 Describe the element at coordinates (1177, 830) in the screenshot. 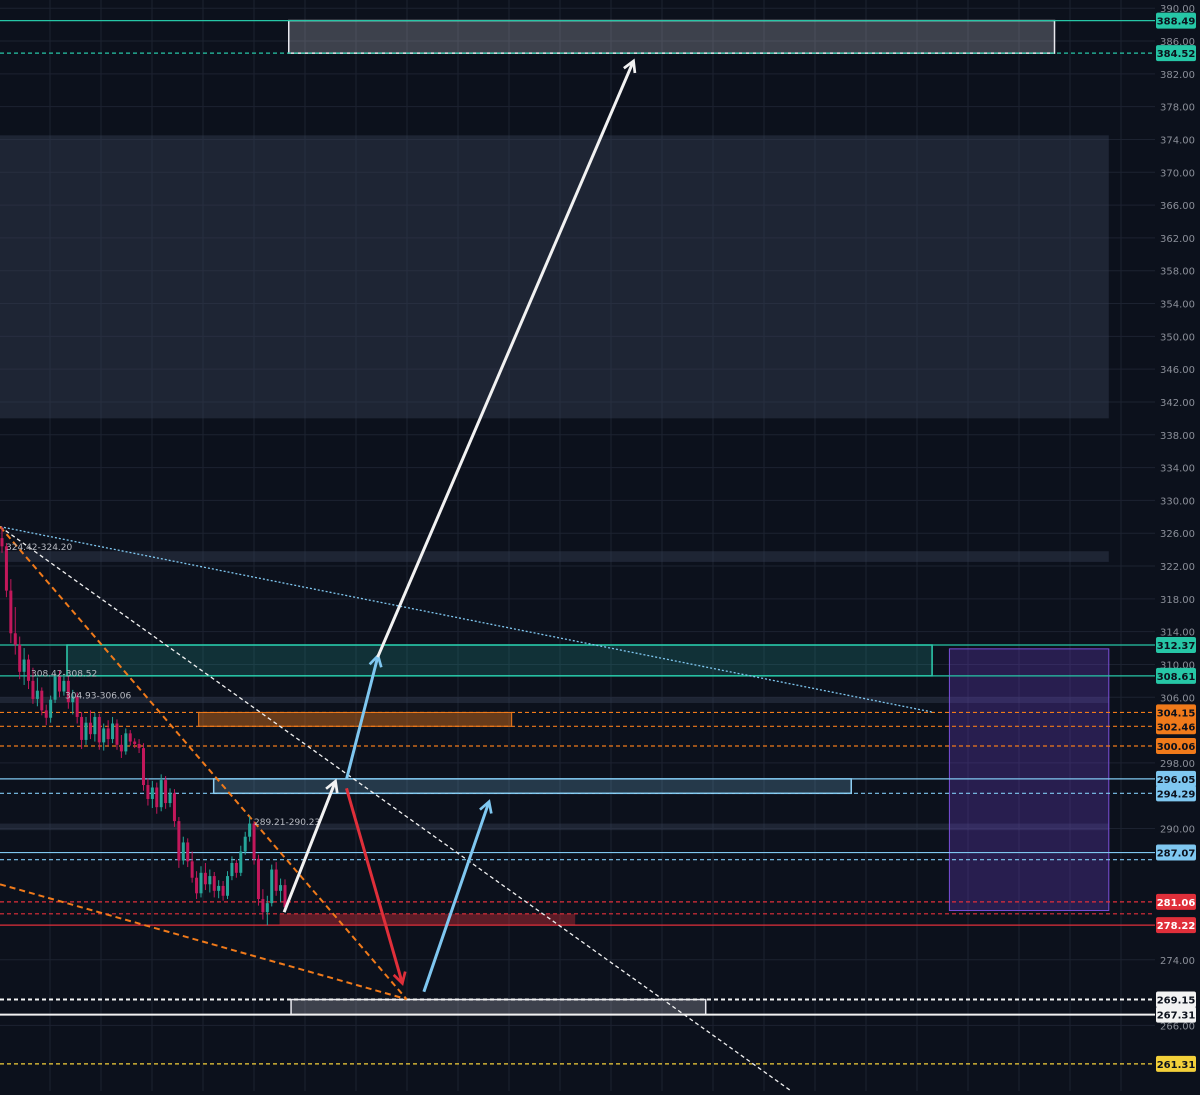

I see `y-tick-label: 290.00` at that location.